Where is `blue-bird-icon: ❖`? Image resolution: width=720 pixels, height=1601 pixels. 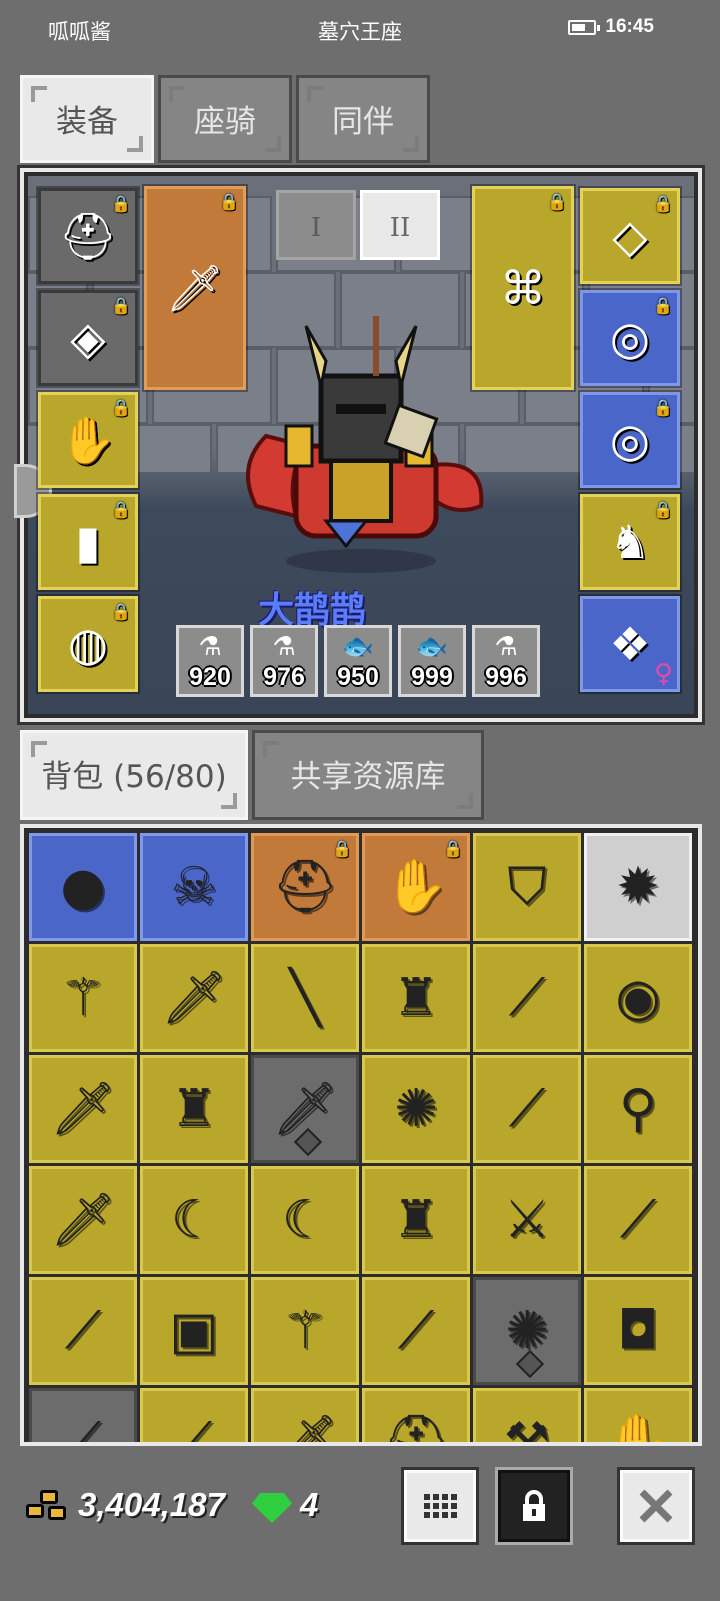
blue-bird-icon: ❖ is located at coordinates (630, 644).